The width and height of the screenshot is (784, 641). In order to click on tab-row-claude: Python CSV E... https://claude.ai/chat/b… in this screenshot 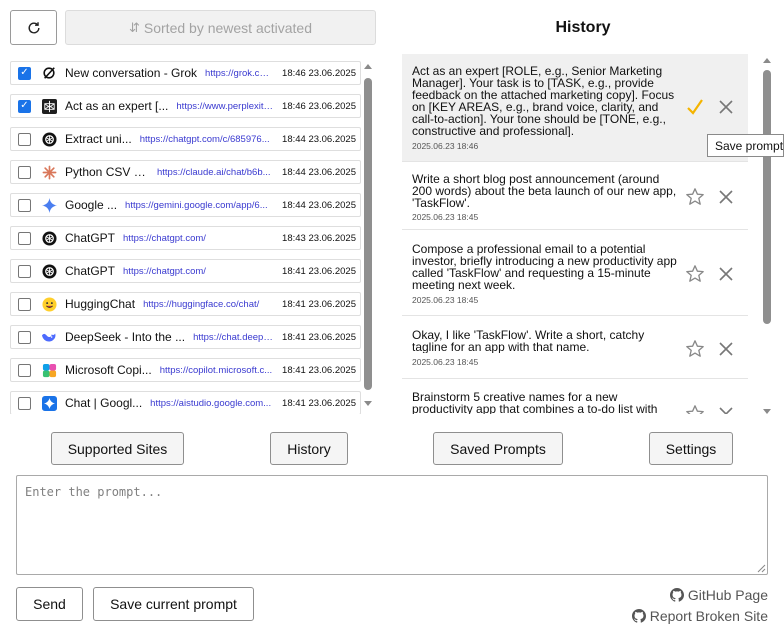, I will do `click(185, 172)`.